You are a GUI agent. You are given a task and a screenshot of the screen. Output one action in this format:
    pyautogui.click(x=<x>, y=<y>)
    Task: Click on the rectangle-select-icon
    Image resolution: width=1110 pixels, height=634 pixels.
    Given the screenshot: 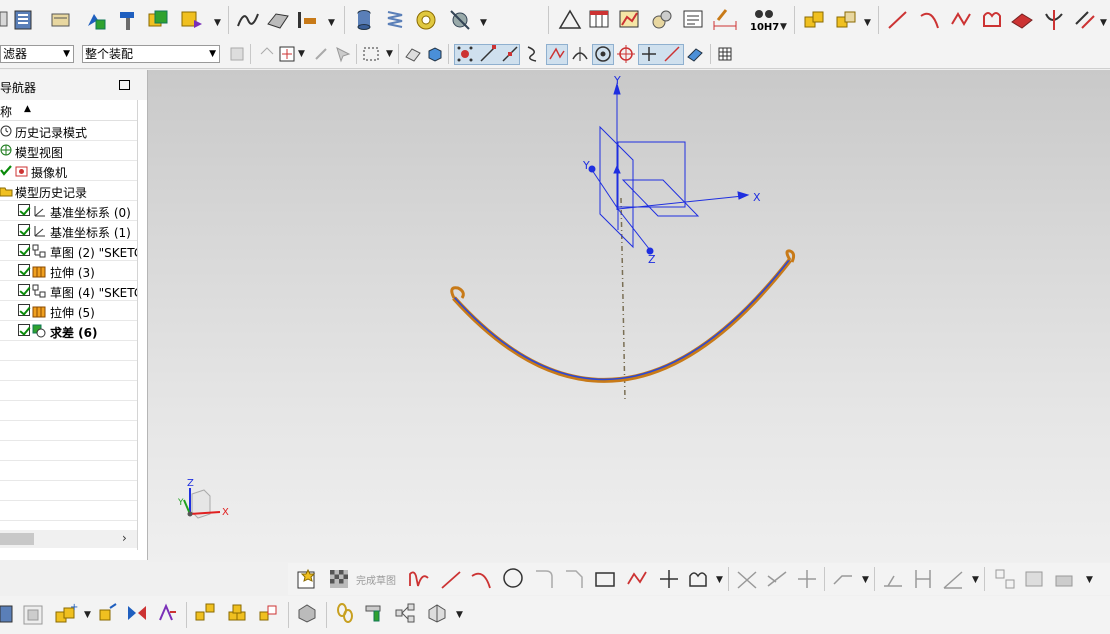 What is the action you would take?
    pyautogui.click(x=371, y=54)
    